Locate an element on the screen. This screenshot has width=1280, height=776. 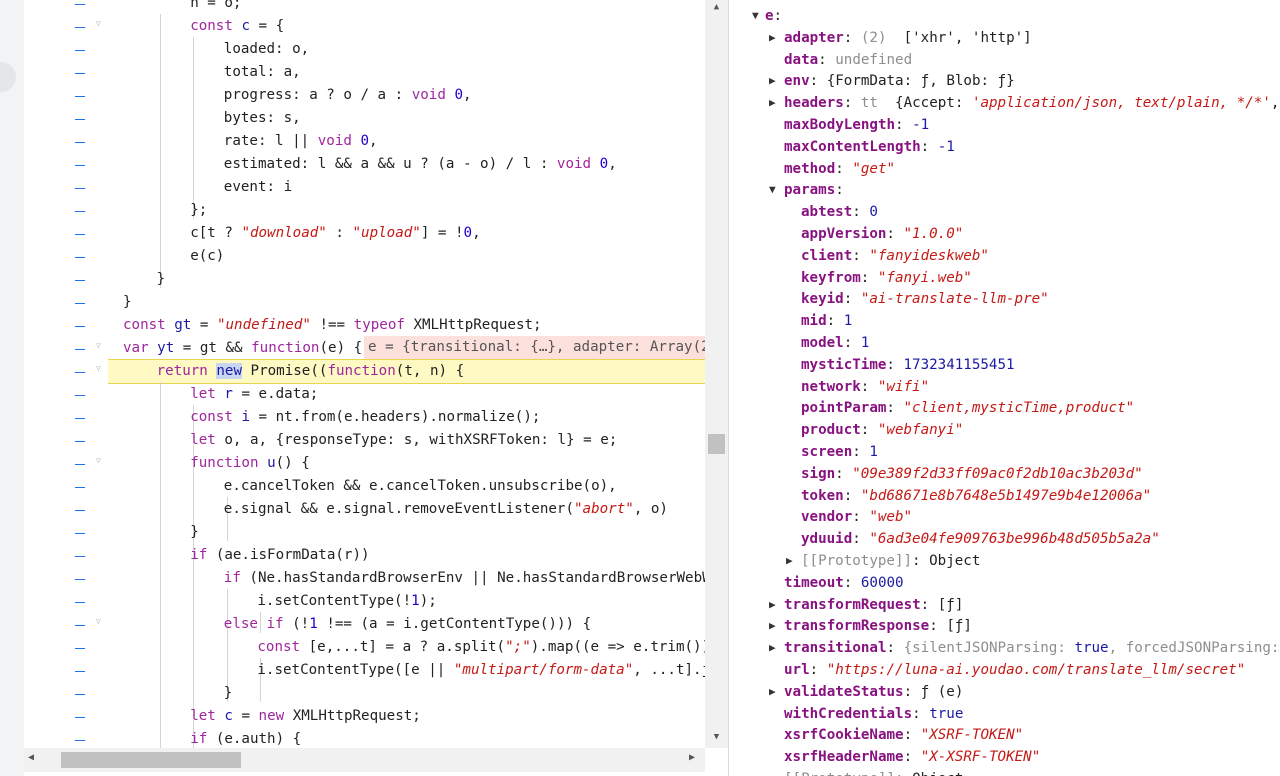
horizontal-scroll-thumb is located at coordinates (151, 760).